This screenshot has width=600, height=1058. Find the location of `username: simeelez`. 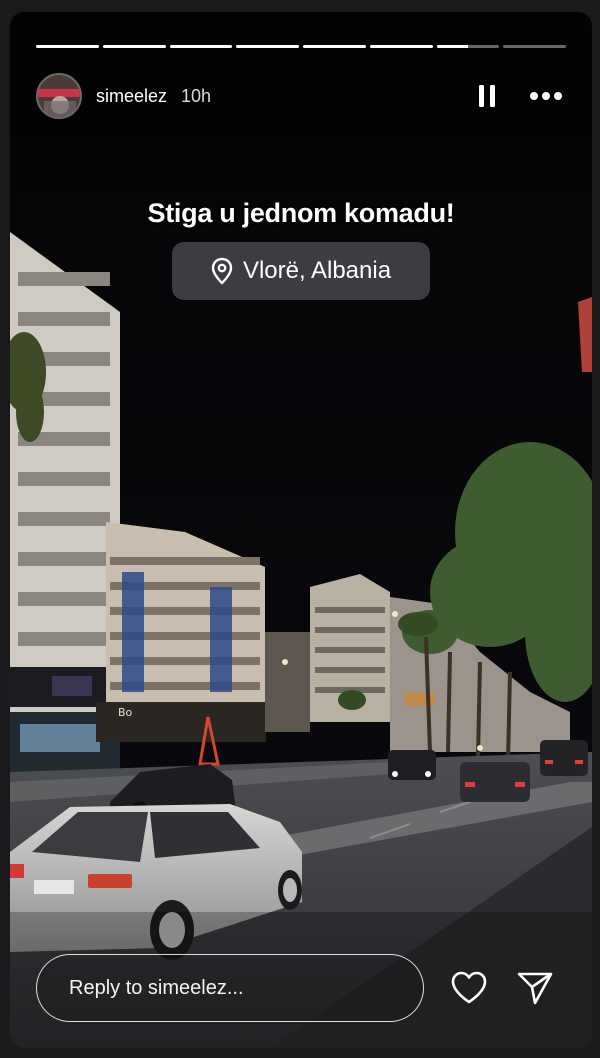

username: simeelez is located at coordinates (131, 96).